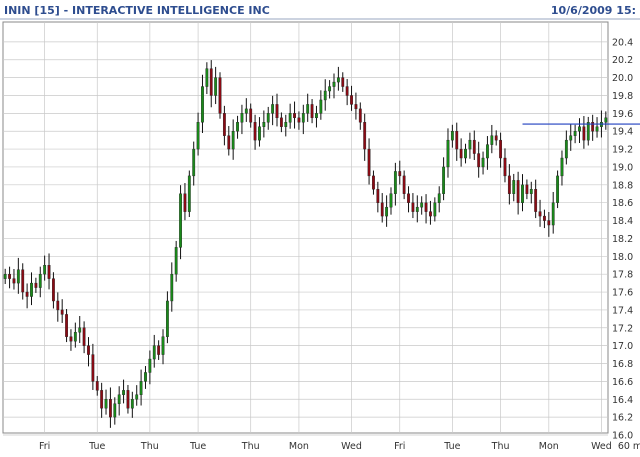  What do you see at coordinates (622, 221) in the screenshot?
I see `y-tick-label: 18.4` at bounding box center [622, 221].